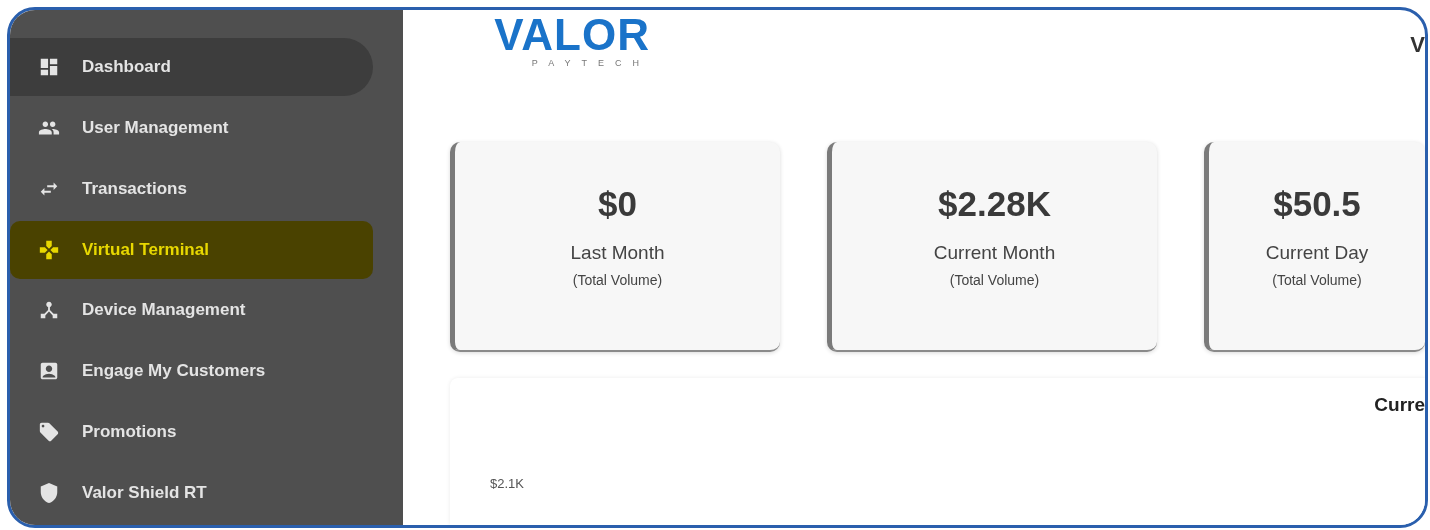  Describe the element at coordinates (1417, 45) in the screenshot. I see `header-text: V` at that location.